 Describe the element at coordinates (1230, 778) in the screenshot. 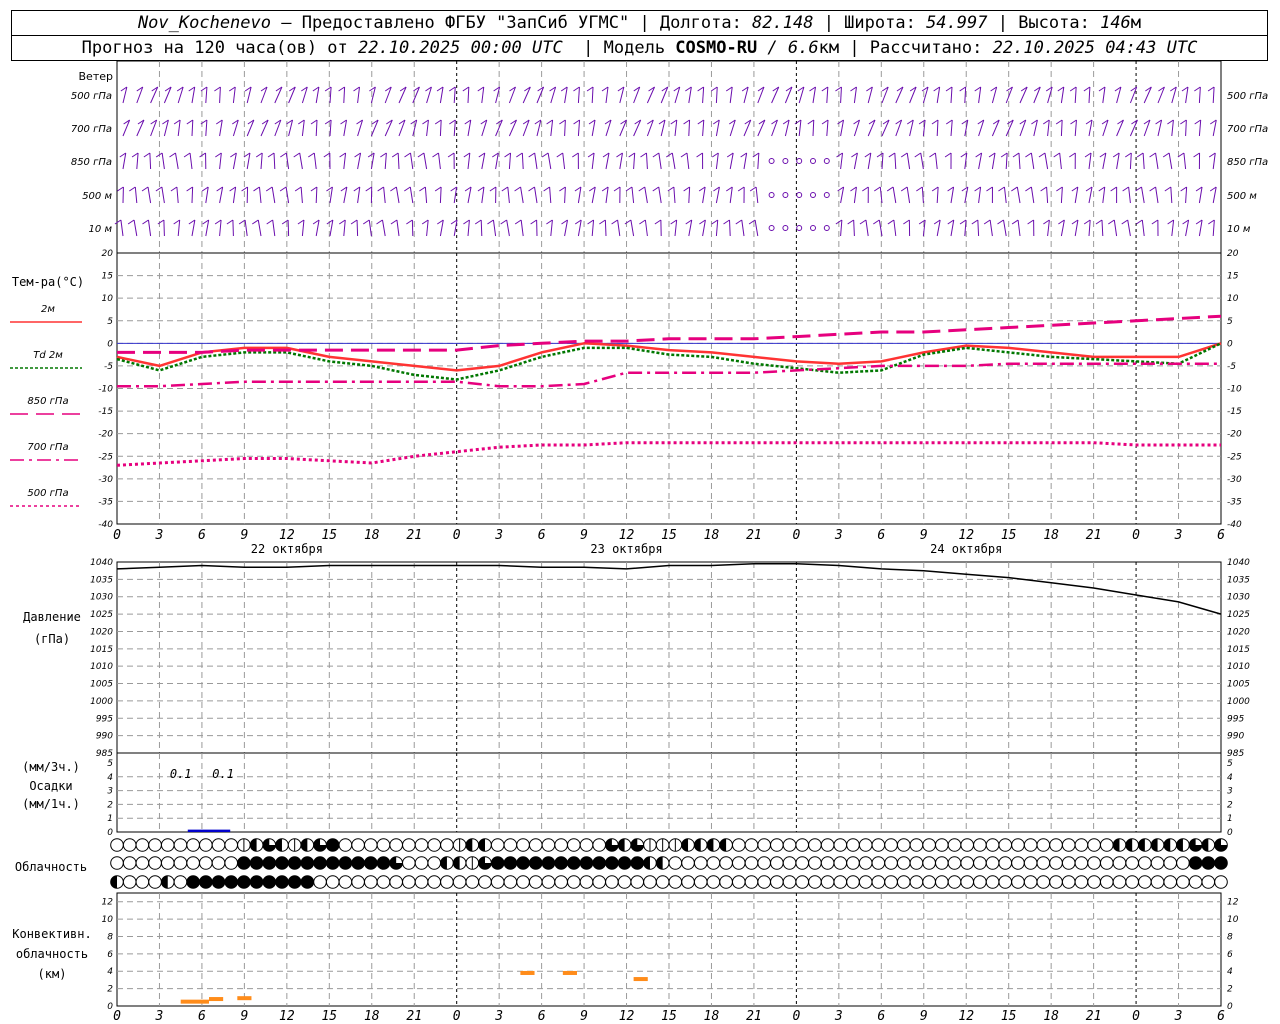

I see `precip-ytick-right: 4` at that location.